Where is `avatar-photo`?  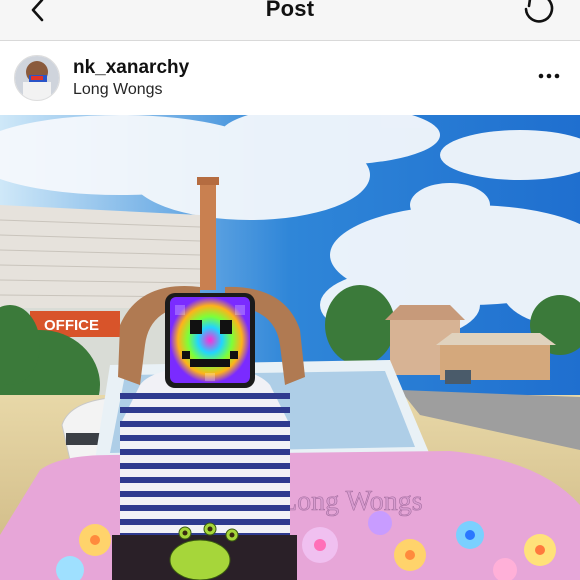
avatar-photo is located at coordinates (37, 78).